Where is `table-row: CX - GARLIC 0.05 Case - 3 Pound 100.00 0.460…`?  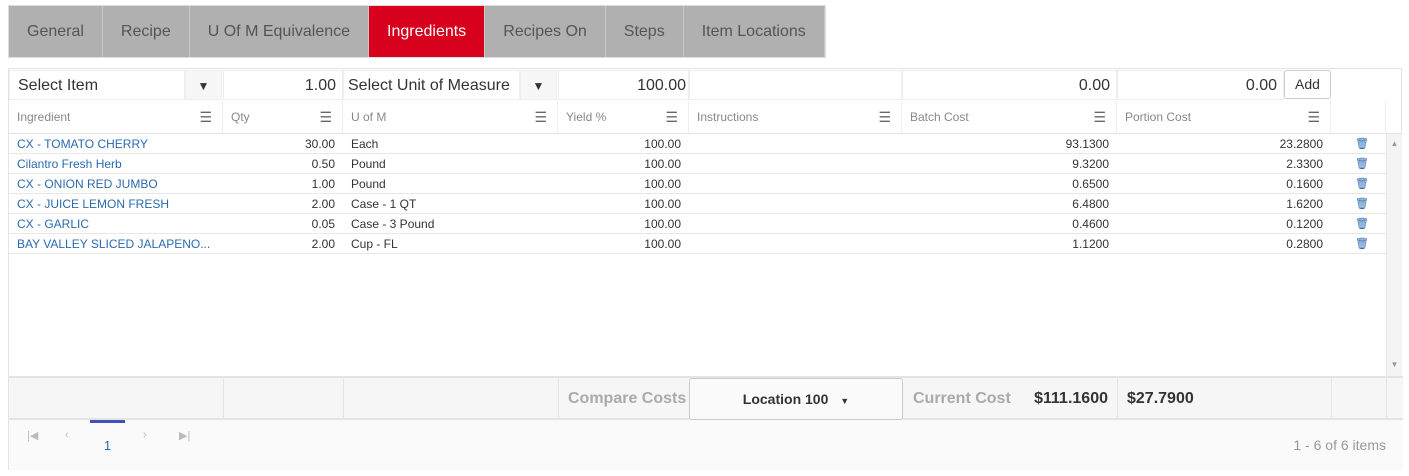 table-row: CX - GARLIC 0.05 Case - 3 Pound 100.00 0.460… is located at coordinates (697, 224).